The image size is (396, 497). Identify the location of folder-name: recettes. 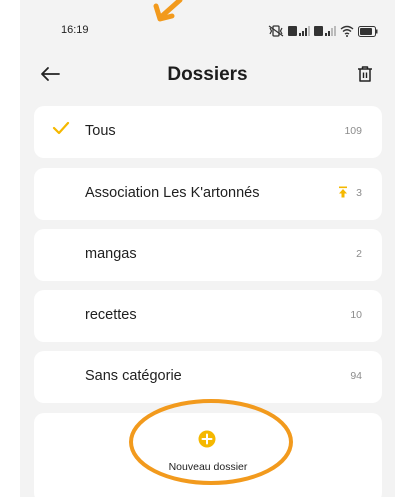
(111, 315).